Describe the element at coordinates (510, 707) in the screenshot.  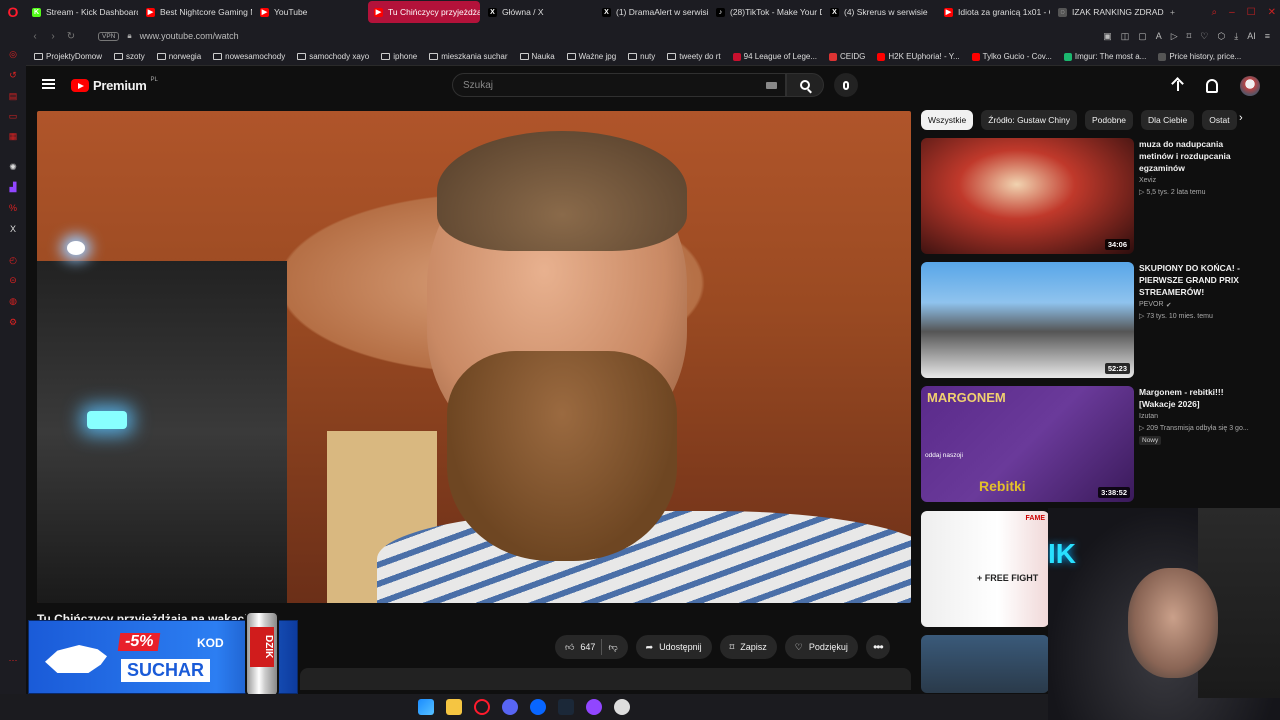
I see `discord-icon` at that location.